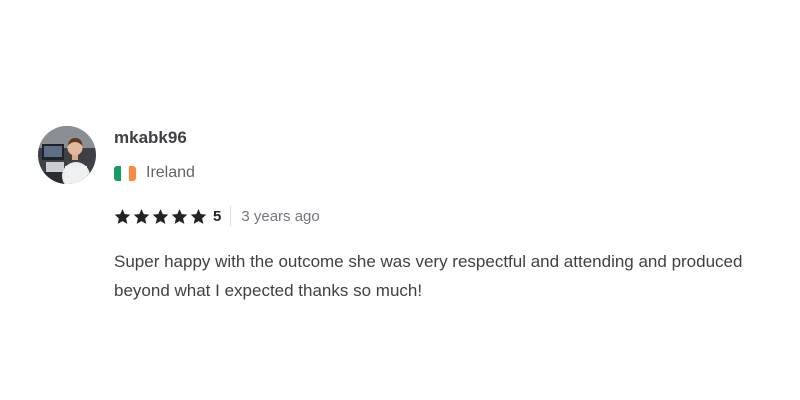 This screenshot has width=800, height=400. I want to click on rating-row: 5 3 years ago, so click(456, 216).